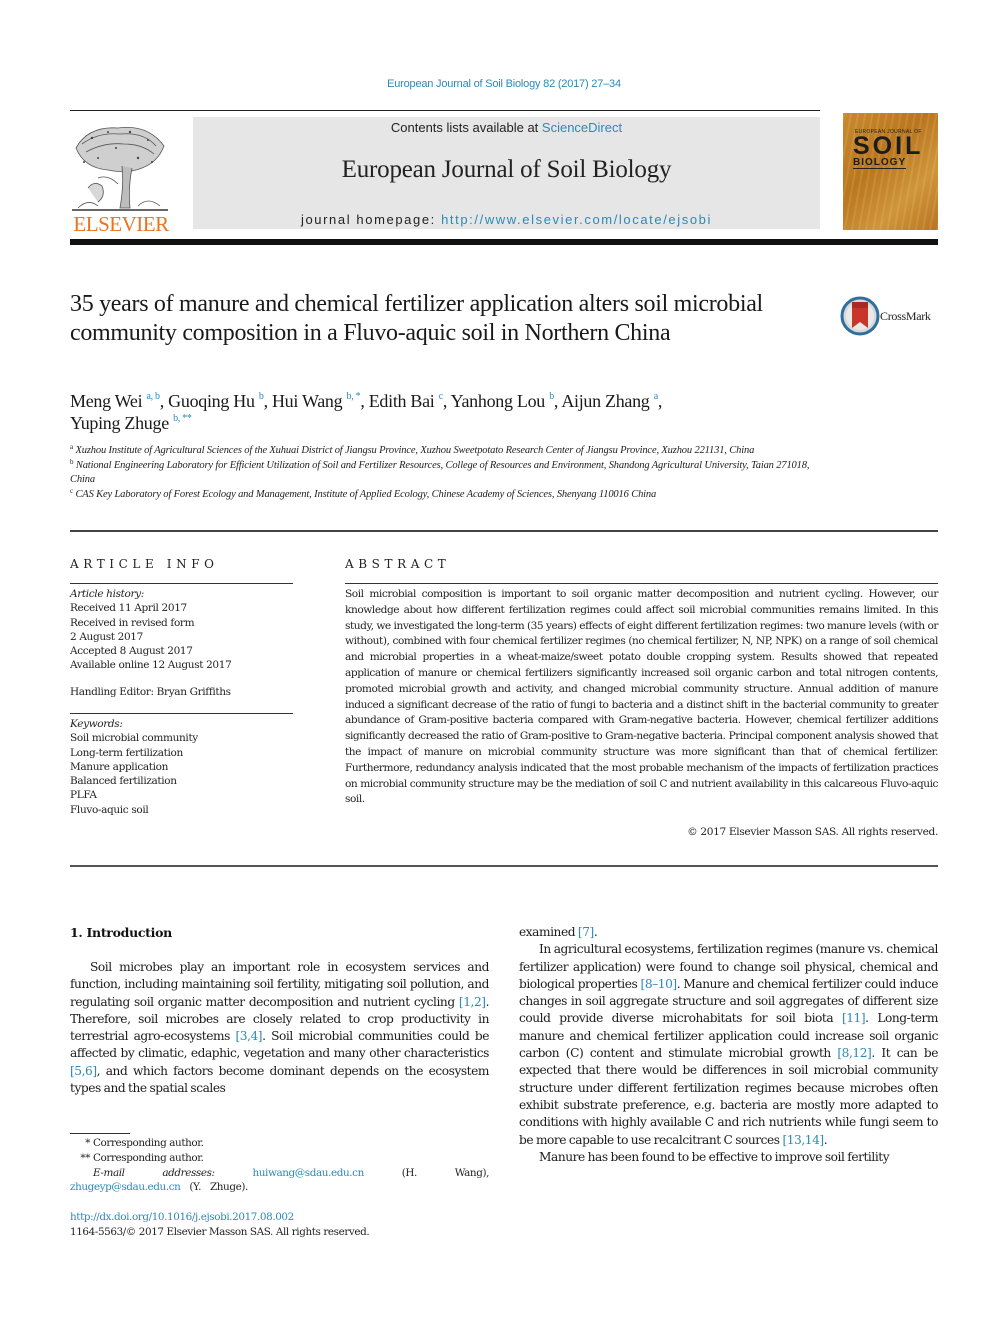 This screenshot has width=992, height=1323. I want to click on affiliation-mark: a, so click(71, 447).